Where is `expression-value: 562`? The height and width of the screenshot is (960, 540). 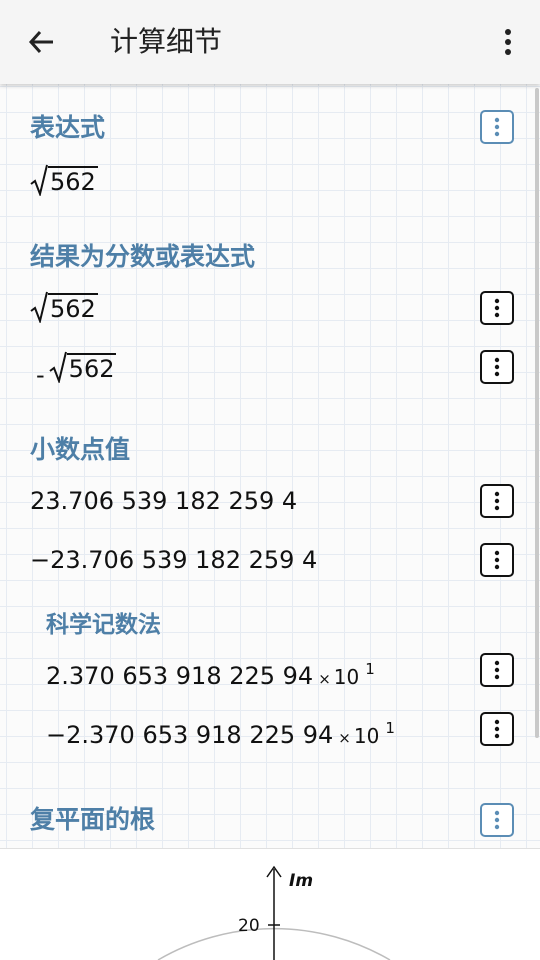
expression-value: 562 is located at coordinates (64, 184).